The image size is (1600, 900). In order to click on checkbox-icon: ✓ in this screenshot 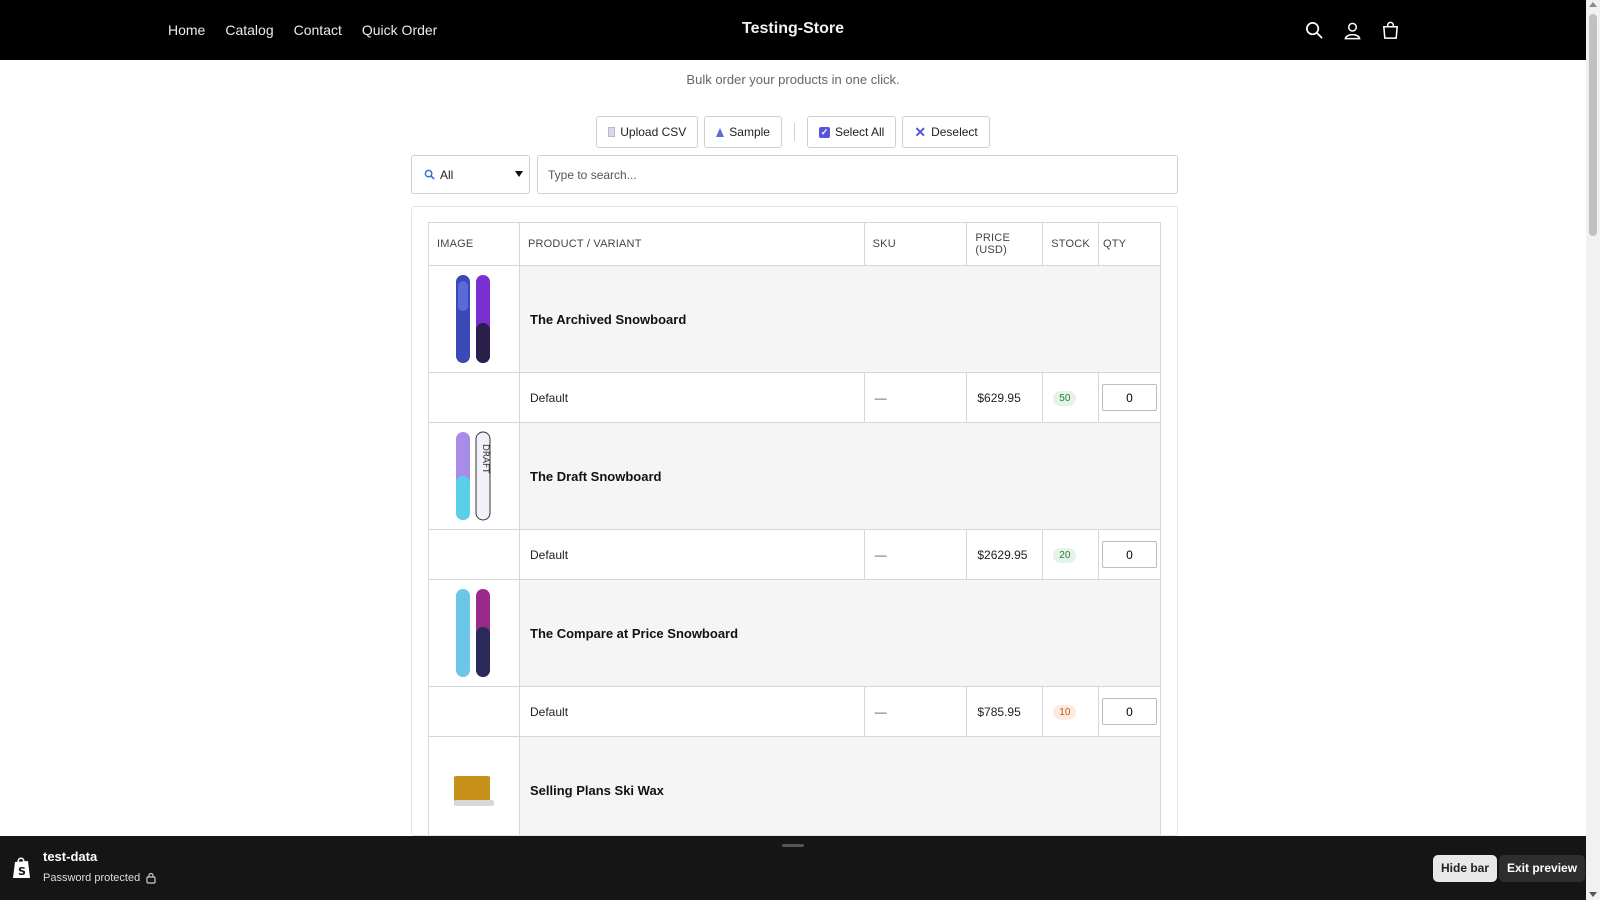, I will do `click(824, 132)`.